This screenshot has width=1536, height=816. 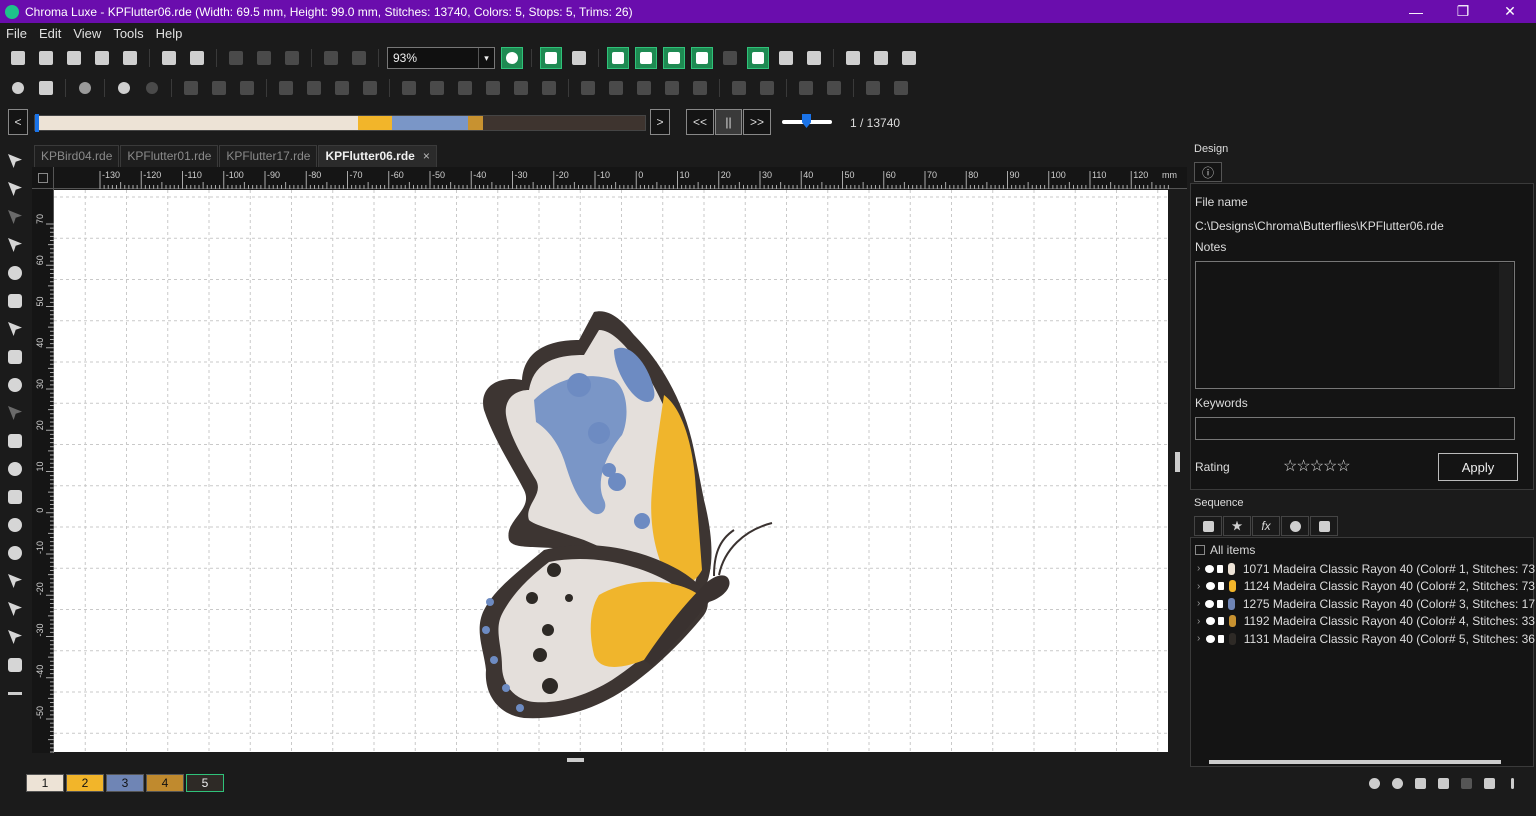 What do you see at coordinates (197, 58) in the screenshot?
I see `image-icon` at bounding box center [197, 58].